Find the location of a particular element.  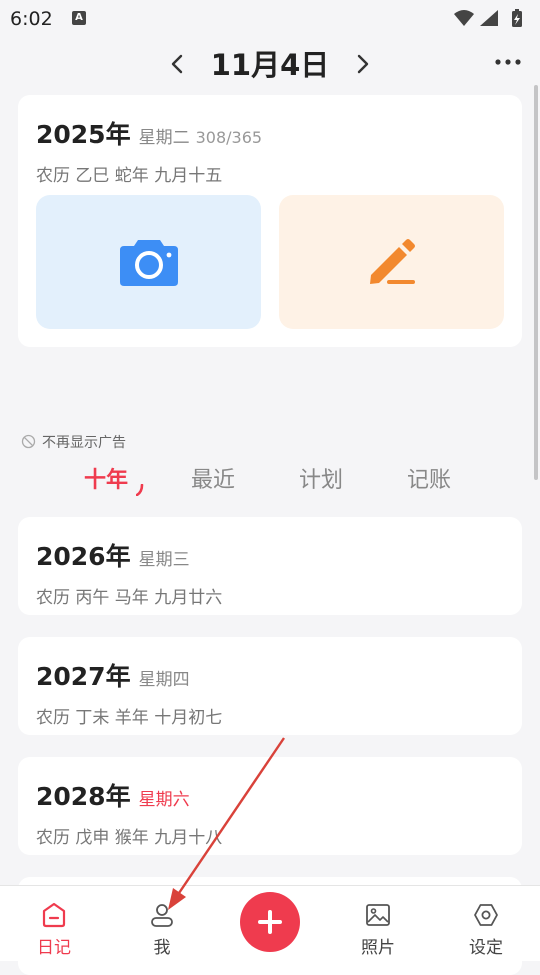

nav-me: 我 is located at coordinates (162, 923).